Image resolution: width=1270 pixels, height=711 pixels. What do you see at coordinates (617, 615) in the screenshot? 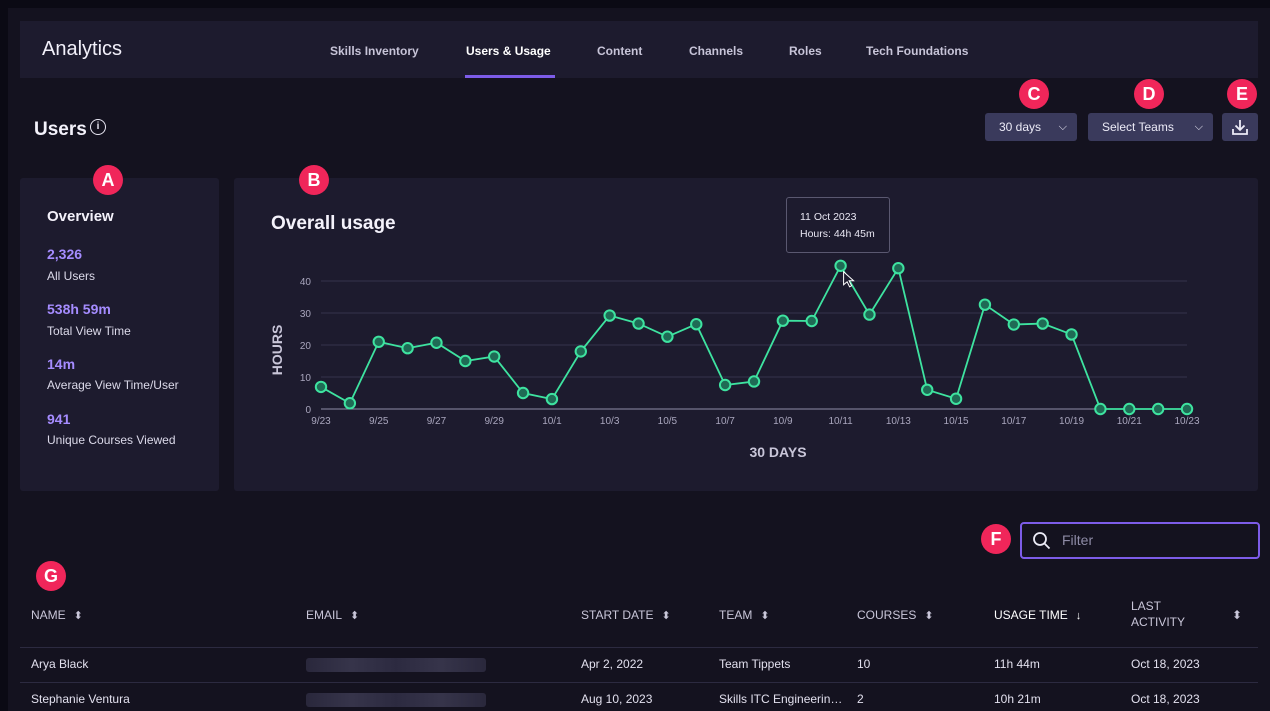
I see `column-header-label: START DATE` at bounding box center [617, 615].